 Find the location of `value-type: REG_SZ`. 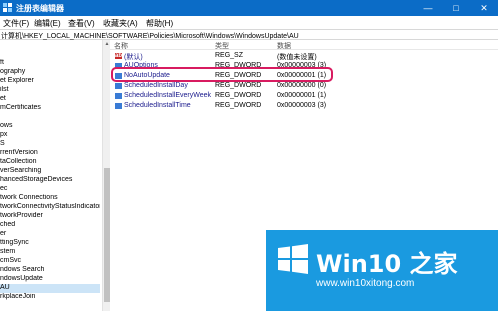

value-type: REG_SZ is located at coordinates (229, 55).